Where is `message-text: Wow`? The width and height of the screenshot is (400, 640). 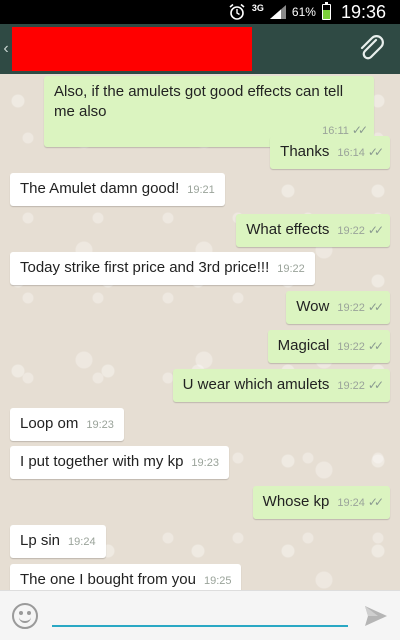
message-text: Wow is located at coordinates (313, 306).